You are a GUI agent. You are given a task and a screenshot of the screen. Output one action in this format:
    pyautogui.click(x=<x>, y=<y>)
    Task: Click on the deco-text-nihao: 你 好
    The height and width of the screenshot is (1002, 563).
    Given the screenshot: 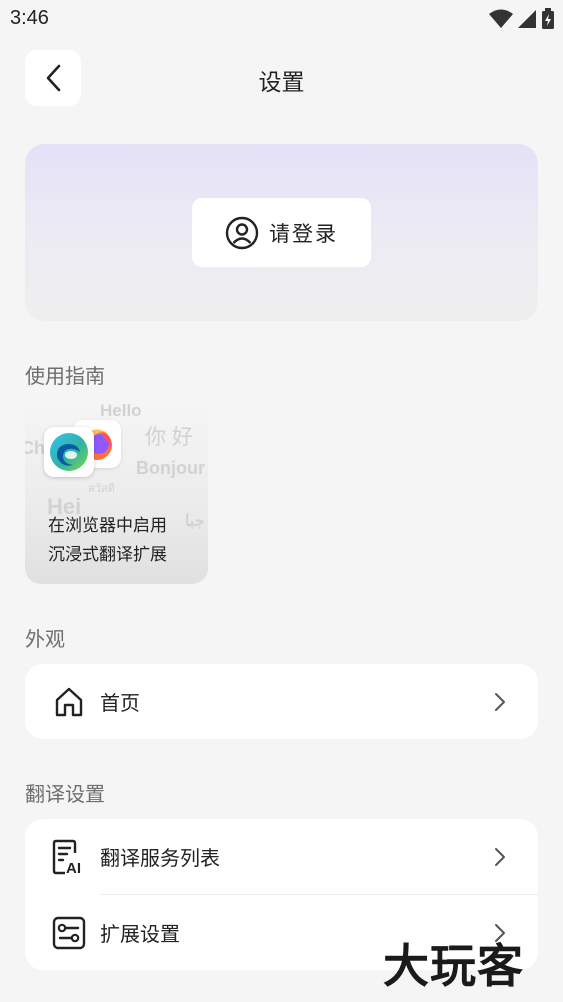 What is the action you would take?
    pyautogui.click(x=169, y=437)
    